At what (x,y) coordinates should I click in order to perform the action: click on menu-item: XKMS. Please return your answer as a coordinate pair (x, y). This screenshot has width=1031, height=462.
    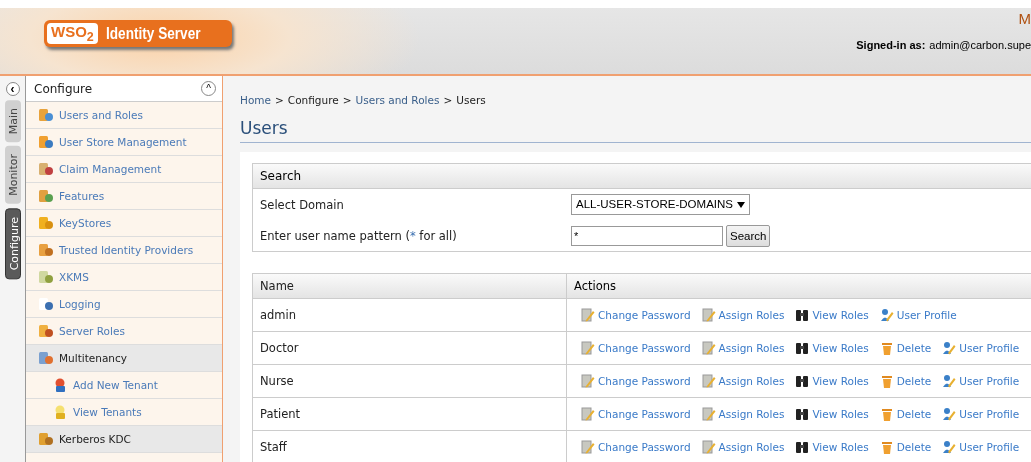
    Looking at the image, I should click on (124, 277).